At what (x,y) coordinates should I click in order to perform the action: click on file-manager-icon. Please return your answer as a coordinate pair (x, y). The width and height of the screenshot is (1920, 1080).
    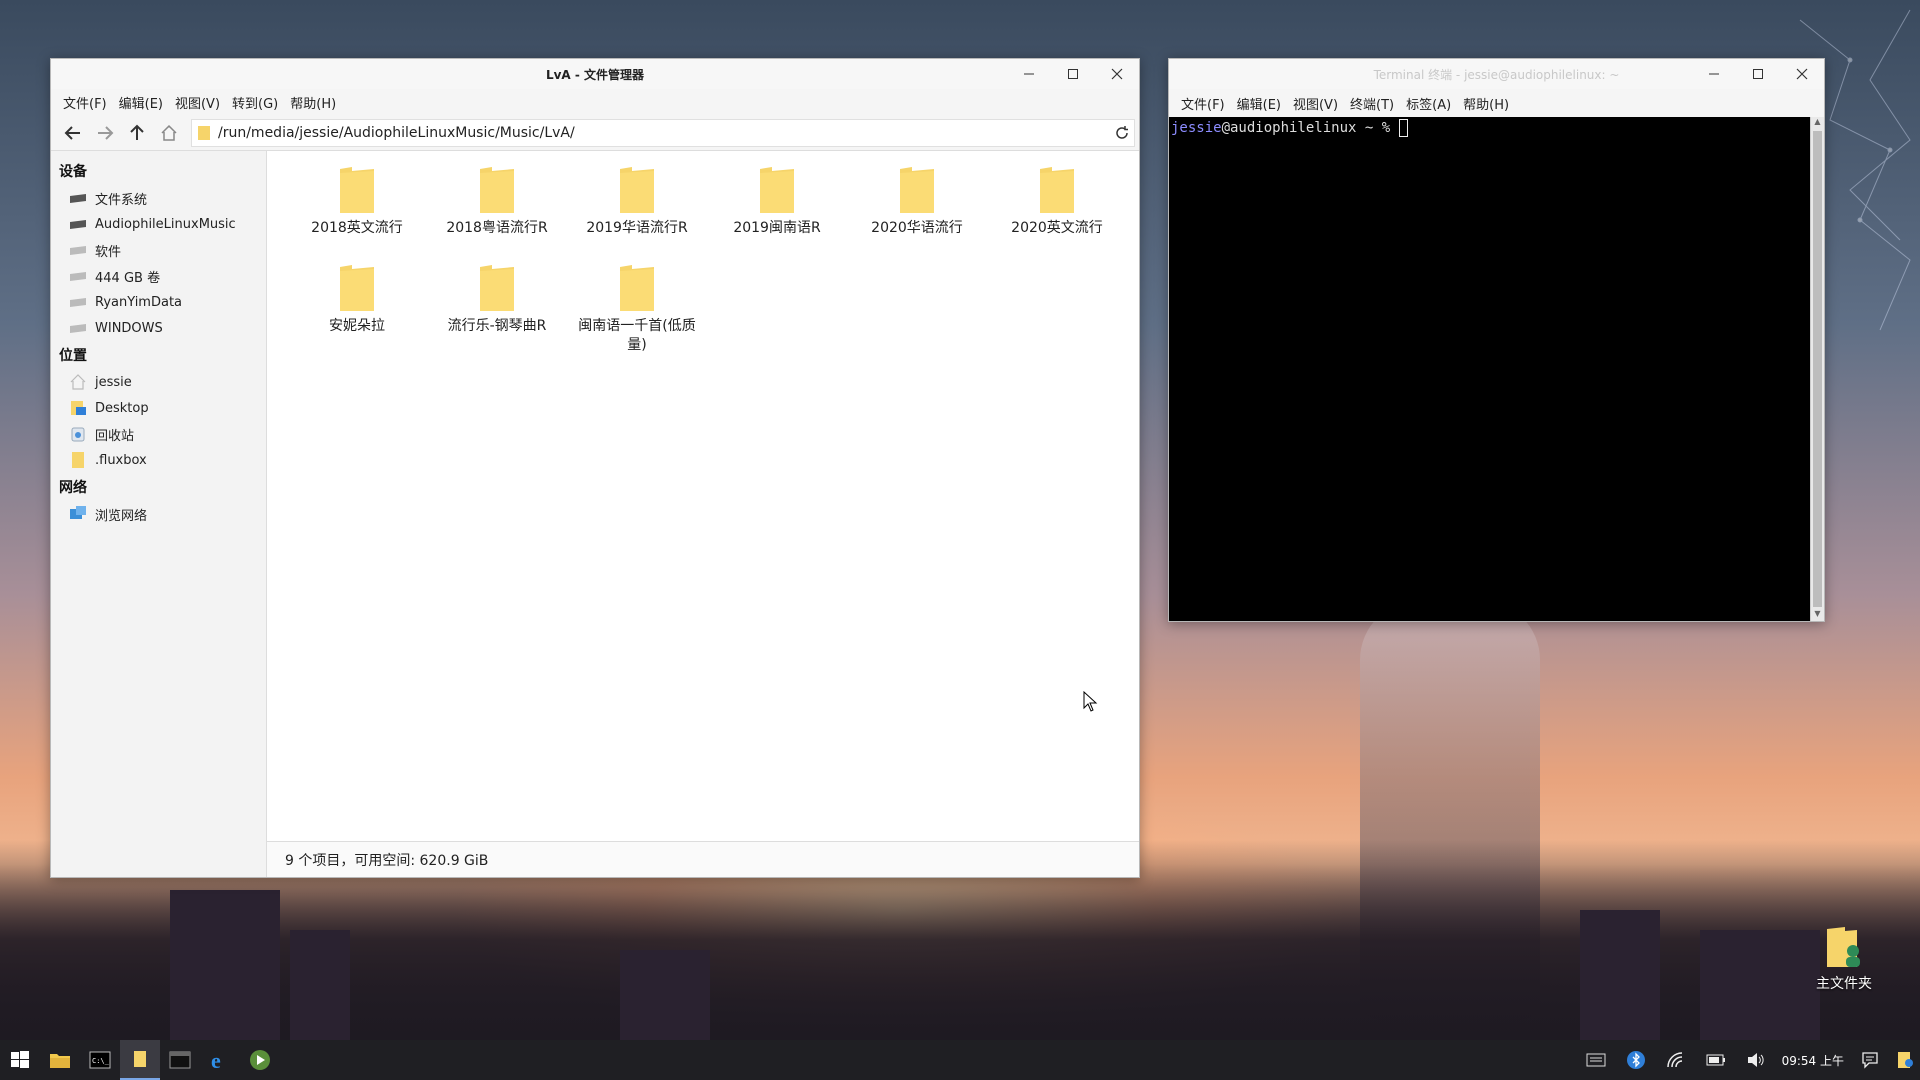
    Looking at the image, I should click on (140, 1059).